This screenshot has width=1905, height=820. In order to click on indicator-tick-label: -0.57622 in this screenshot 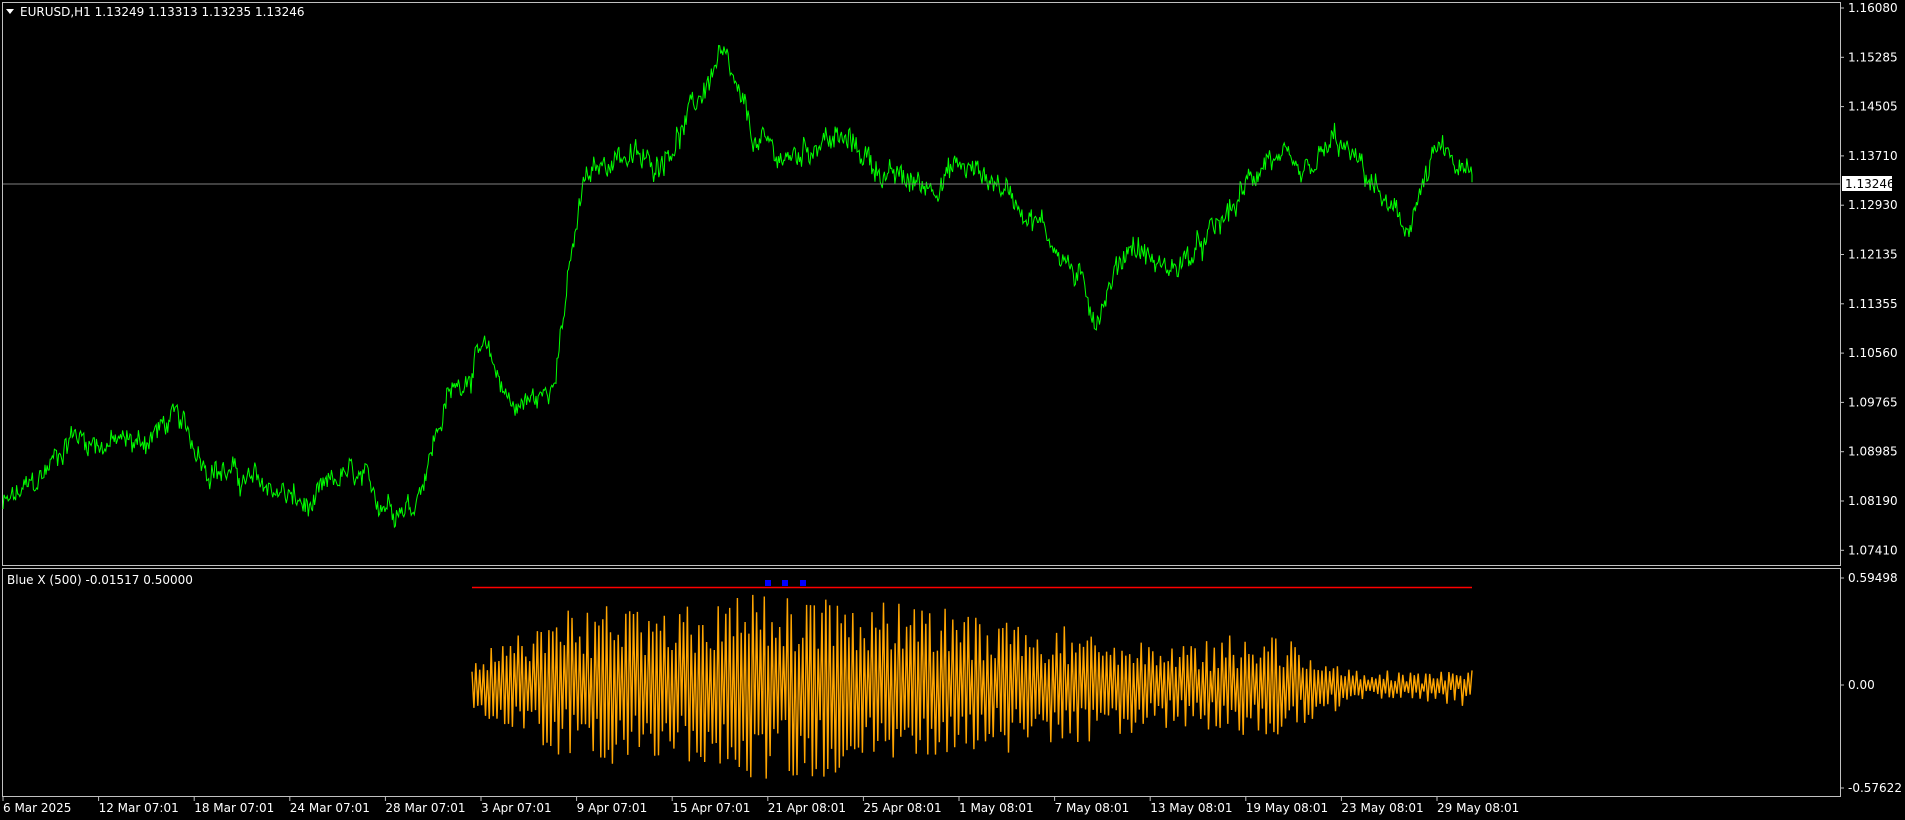, I will do `click(1875, 788)`.